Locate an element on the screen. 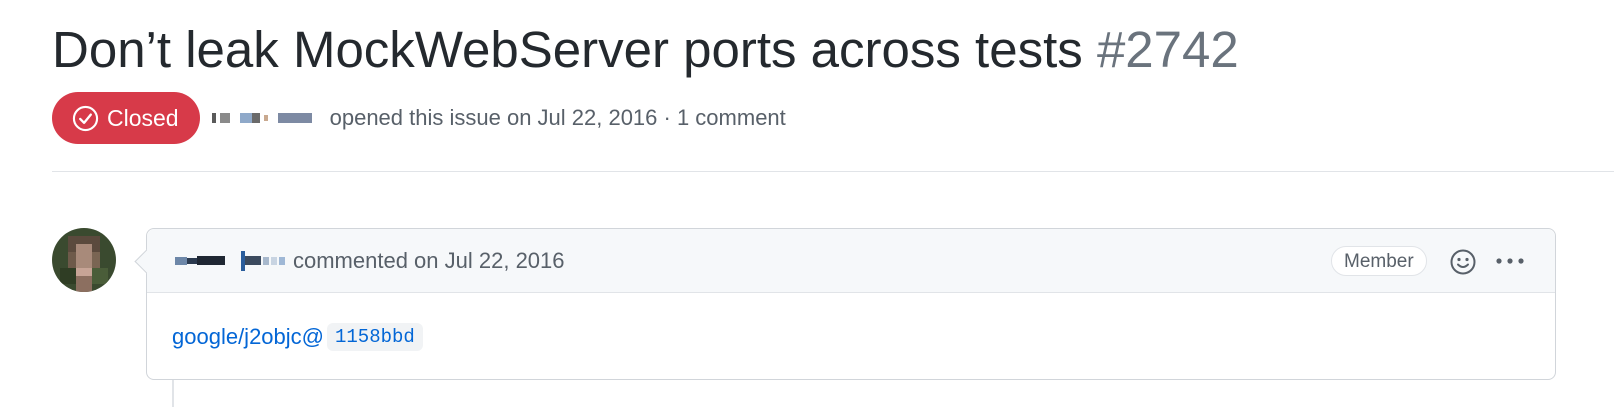 The width and height of the screenshot is (1614, 407). kebab-horizontal-icon is located at coordinates (1510, 261).